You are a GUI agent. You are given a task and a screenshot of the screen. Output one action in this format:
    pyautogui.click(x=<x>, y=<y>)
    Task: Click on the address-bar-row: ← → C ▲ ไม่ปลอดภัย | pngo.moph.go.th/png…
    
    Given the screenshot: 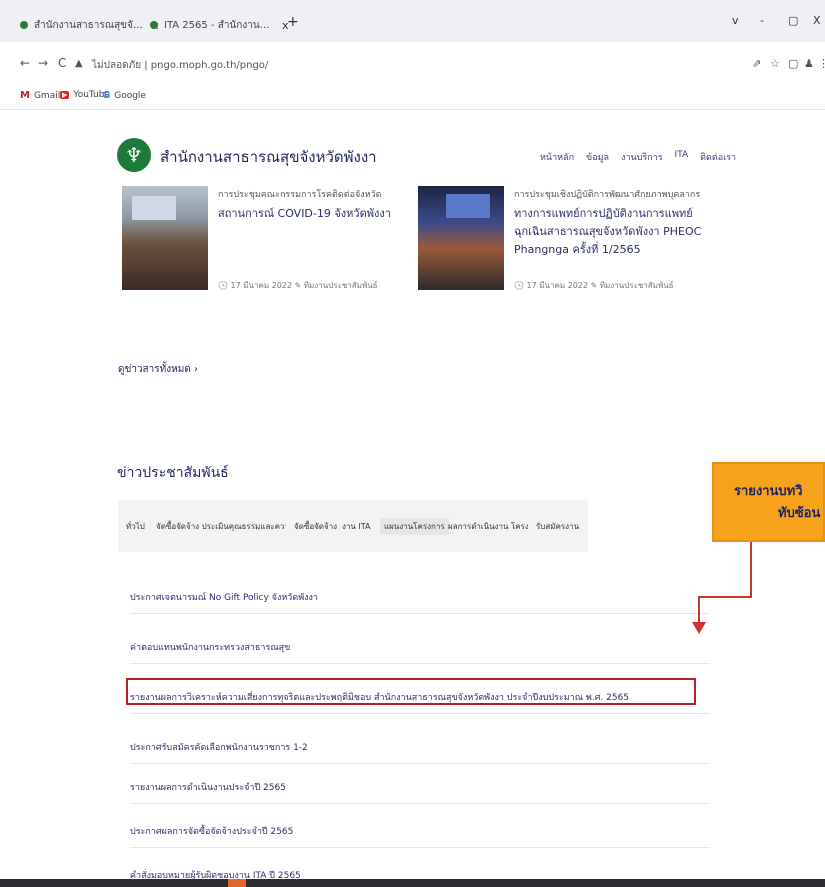 What is the action you would take?
    pyautogui.click(x=412, y=61)
    